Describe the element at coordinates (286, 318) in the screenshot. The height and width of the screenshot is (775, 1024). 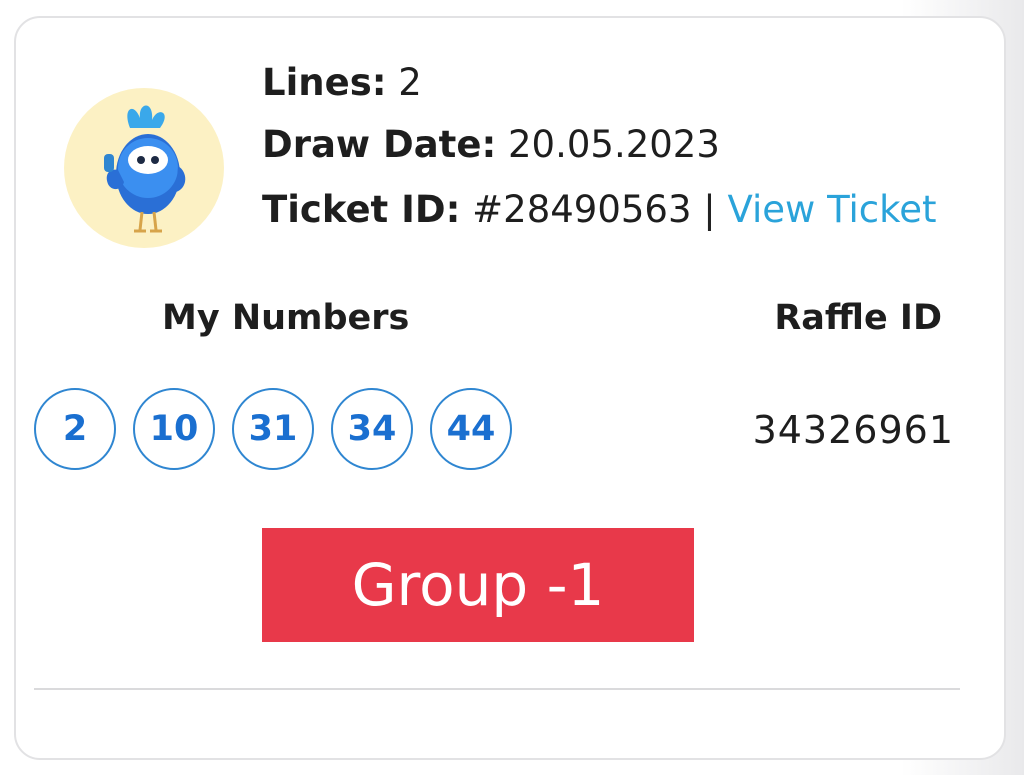
I see `my-numbers-heading: My Numbers` at that location.